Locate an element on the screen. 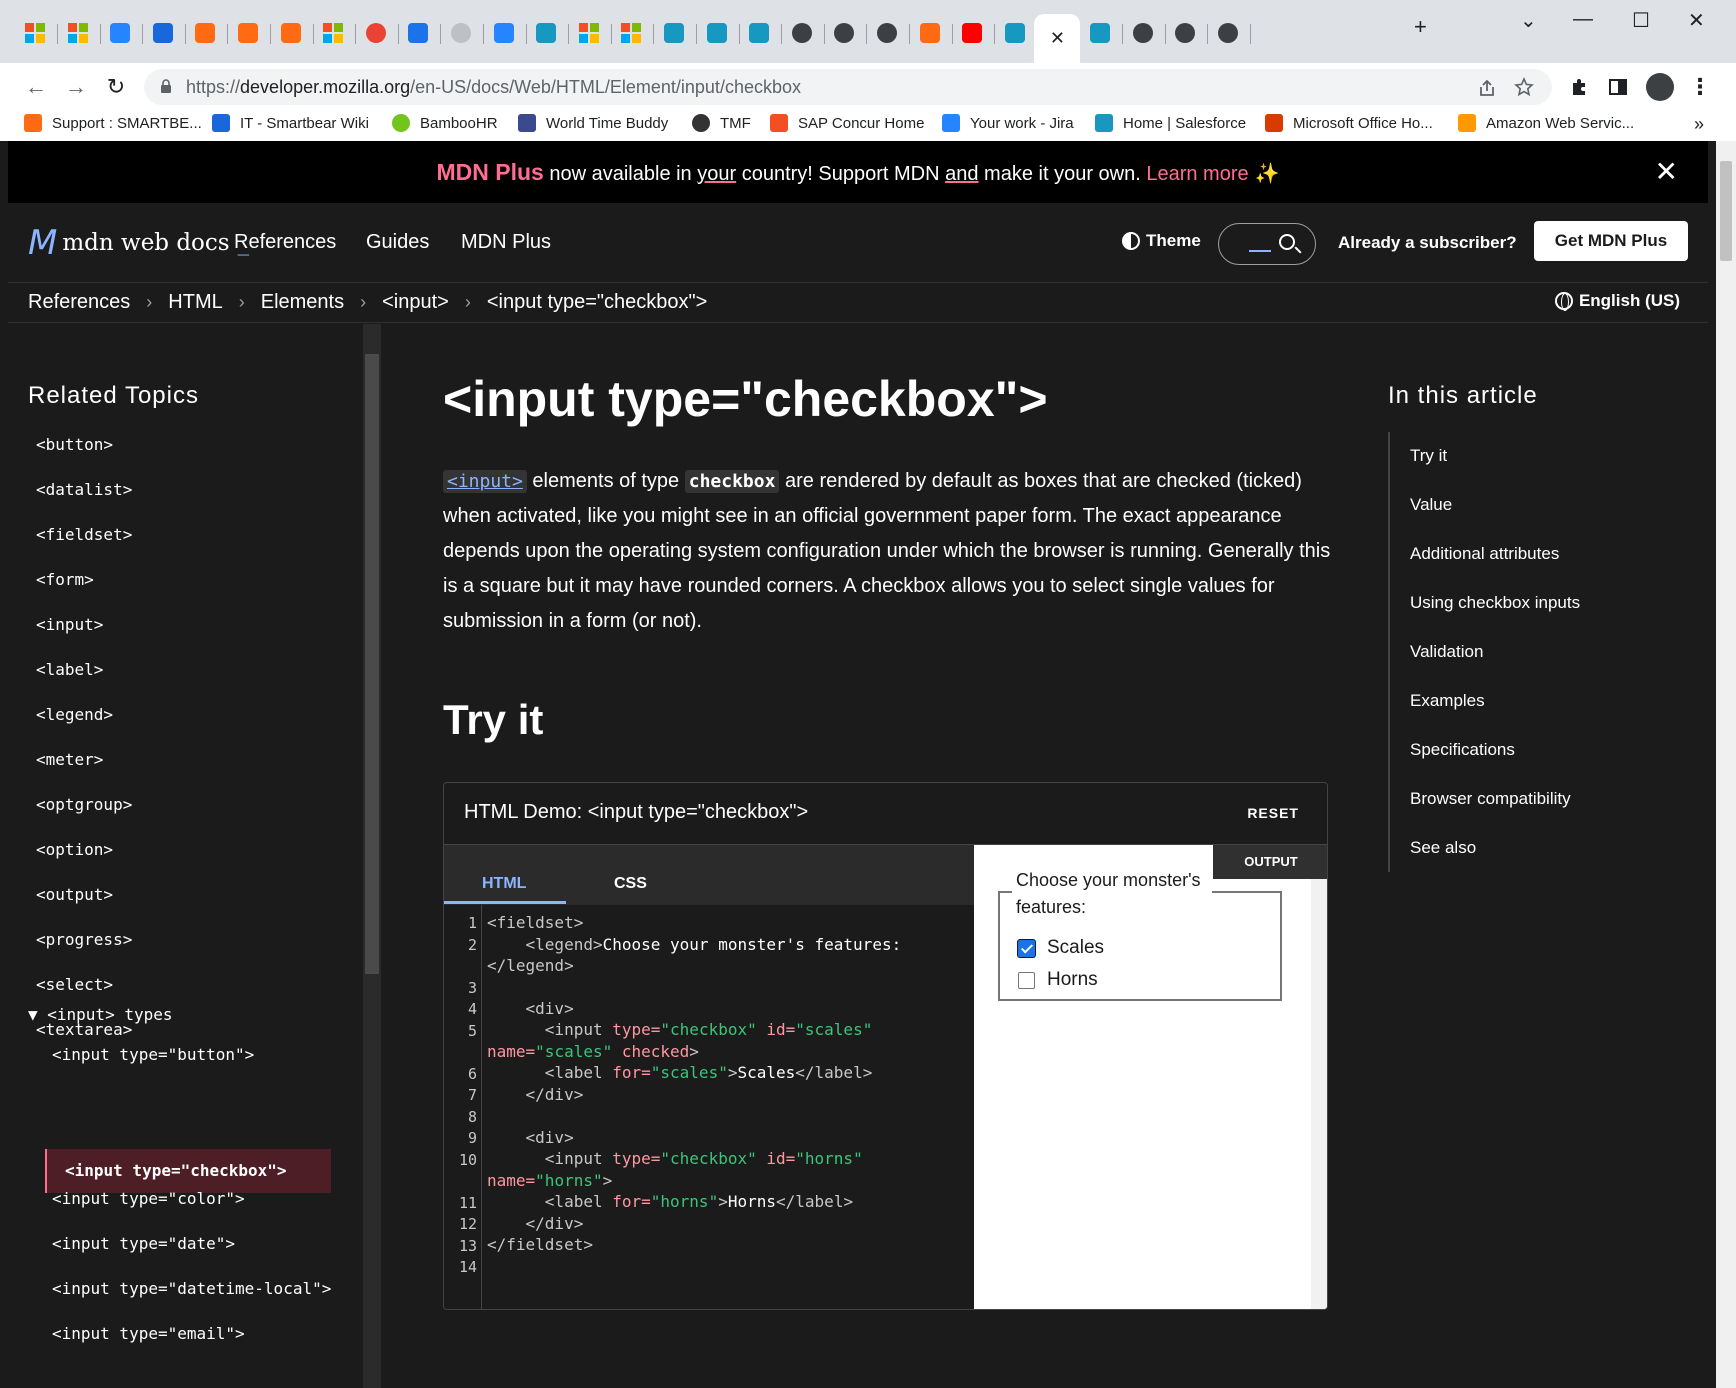  banner-close-button: ✕ is located at coordinates (1666, 172).